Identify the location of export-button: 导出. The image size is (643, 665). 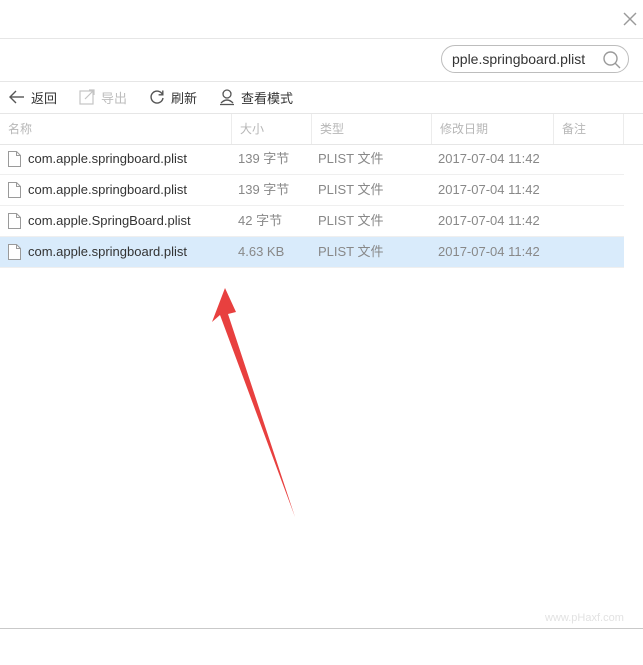
(102, 97).